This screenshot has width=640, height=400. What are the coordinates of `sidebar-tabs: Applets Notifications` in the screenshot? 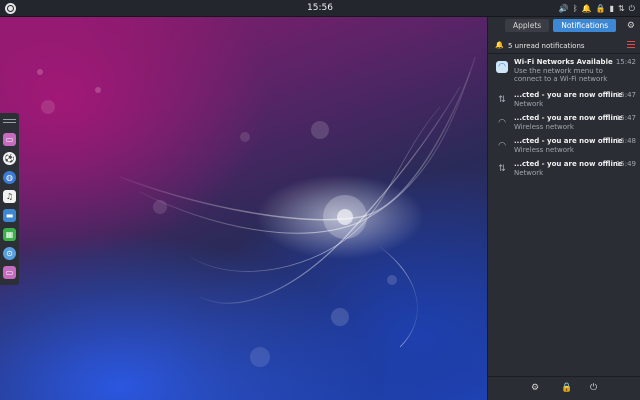 It's located at (561, 25).